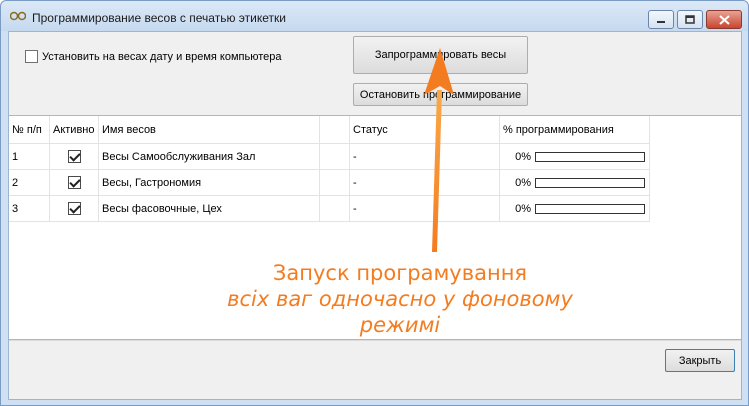 This screenshot has width=749, height=406. I want to click on row-scale-name: Весы, Гастрономия, so click(209, 182).